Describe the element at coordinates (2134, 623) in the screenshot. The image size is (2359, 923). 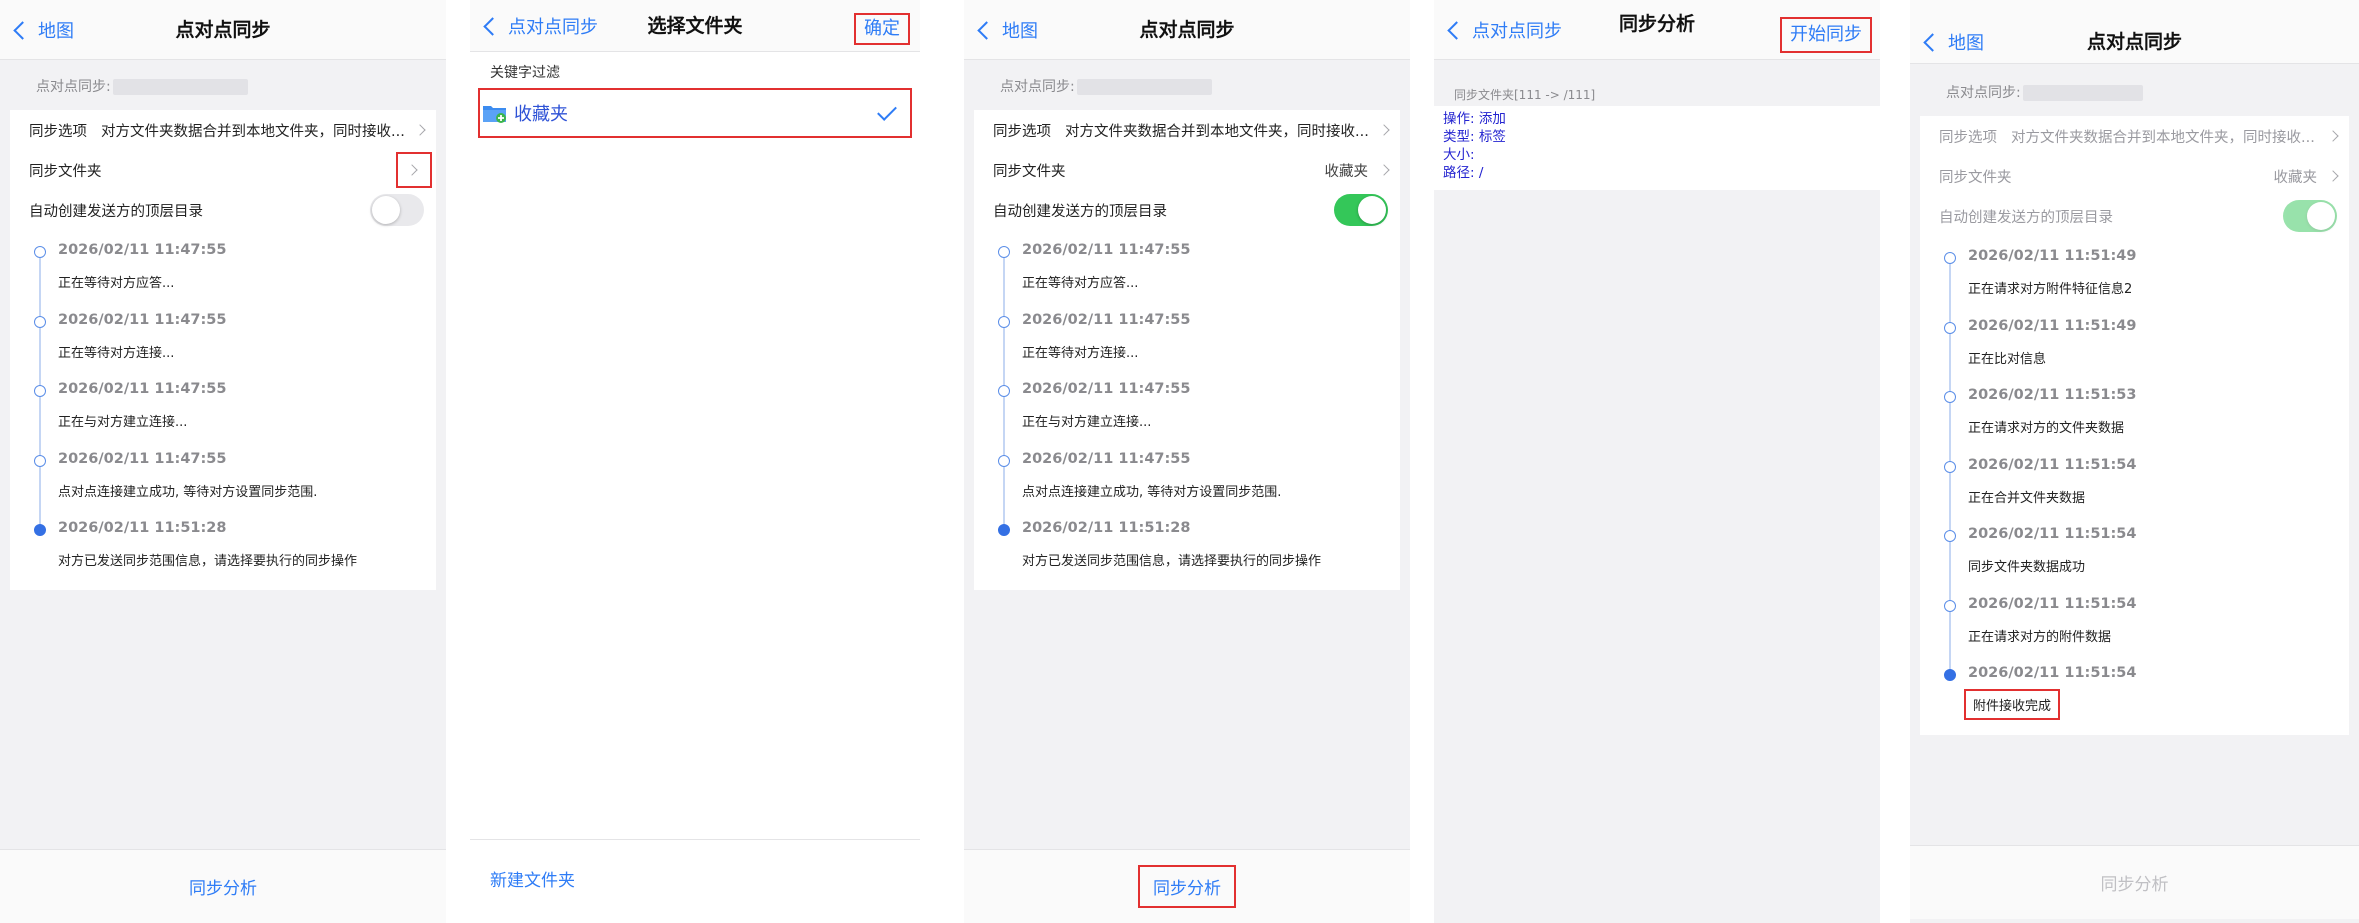
I see `timeline-item: 2026/02/11 11:51:54 正在请求对方的附件数据` at that location.